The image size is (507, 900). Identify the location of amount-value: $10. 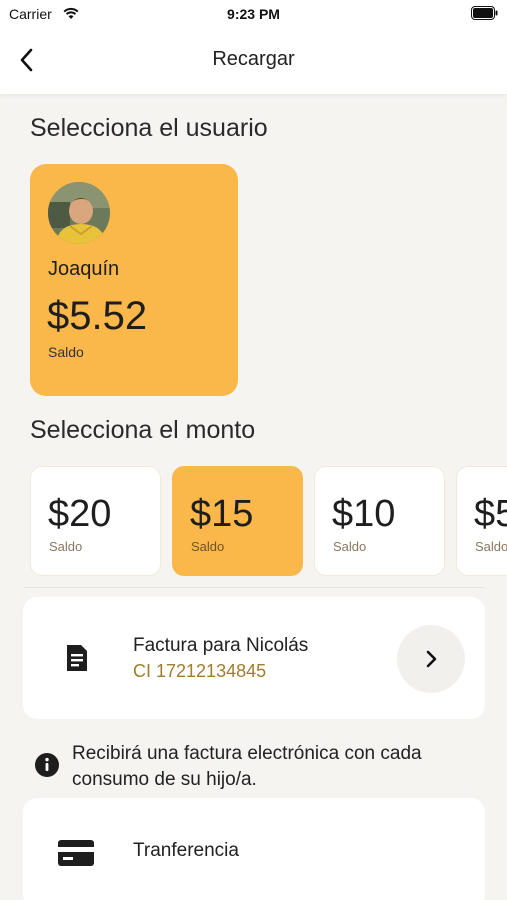
(364, 514).